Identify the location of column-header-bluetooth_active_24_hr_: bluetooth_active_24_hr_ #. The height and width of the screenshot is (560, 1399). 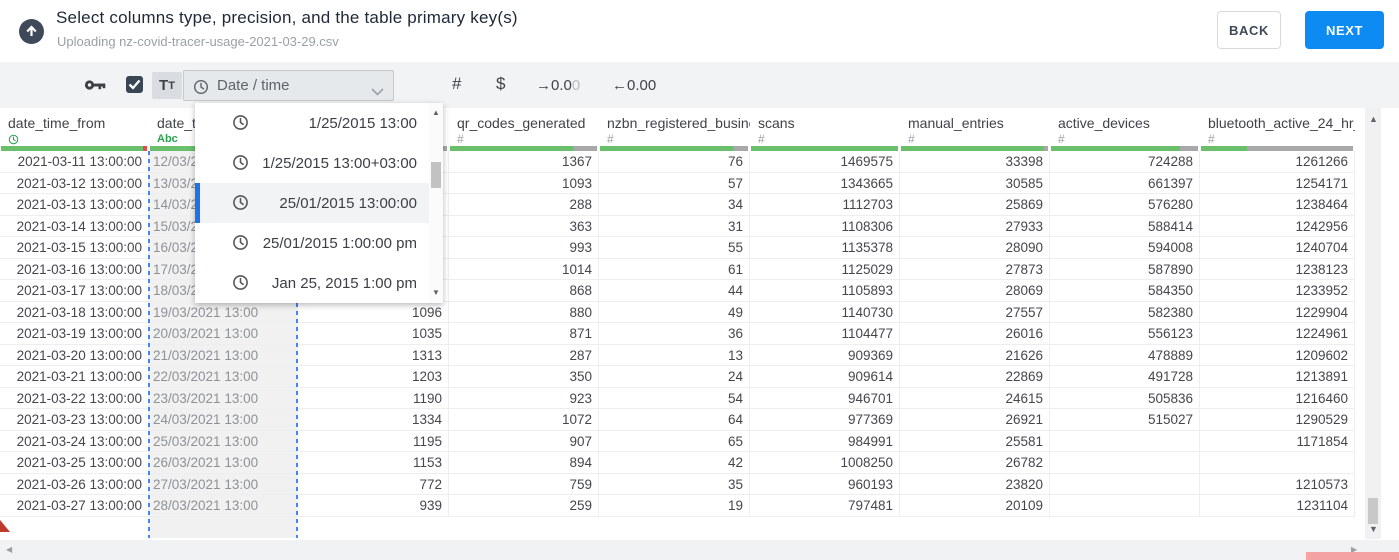
(1277, 129).